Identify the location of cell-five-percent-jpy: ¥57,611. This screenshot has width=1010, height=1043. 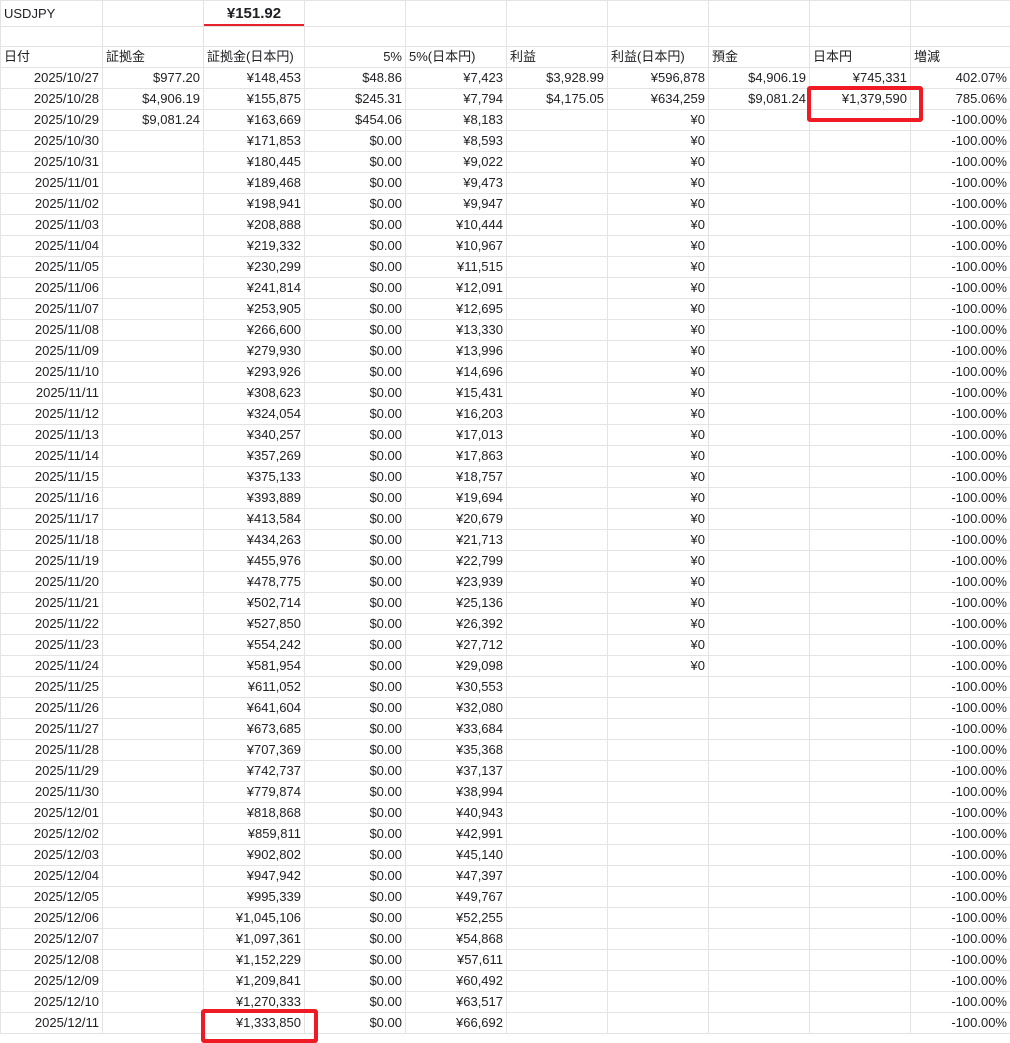
(456, 960).